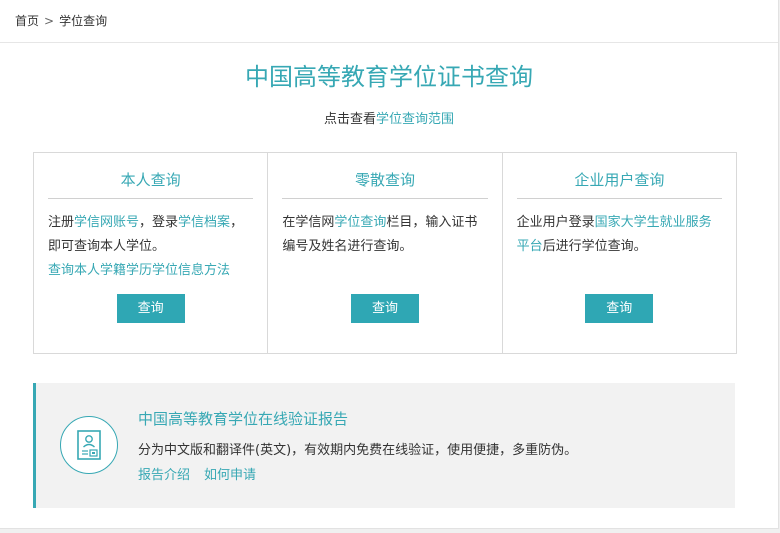  What do you see at coordinates (204, 222) in the screenshot?
I see `chsi-archive-link: 学信档案` at bounding box center [204, 222].